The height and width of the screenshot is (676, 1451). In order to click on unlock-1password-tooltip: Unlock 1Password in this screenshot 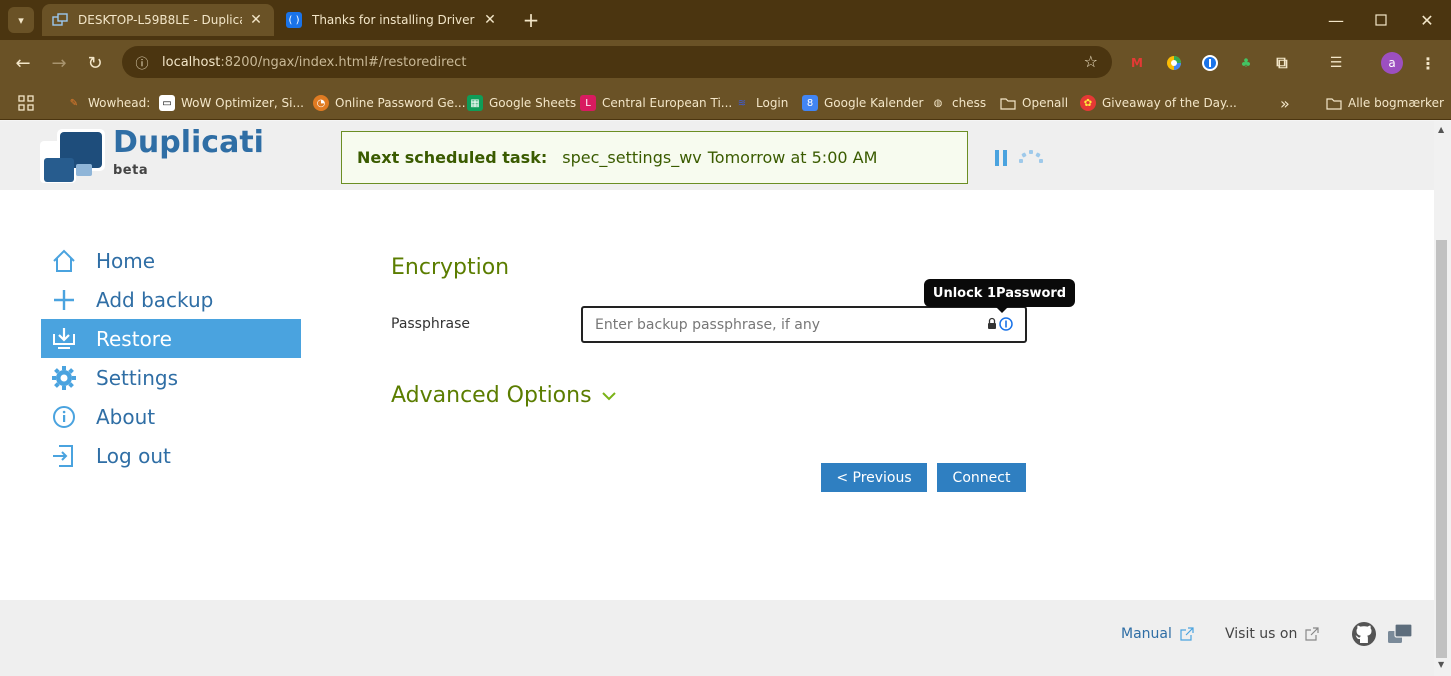, I will do `click(999, 296)`.